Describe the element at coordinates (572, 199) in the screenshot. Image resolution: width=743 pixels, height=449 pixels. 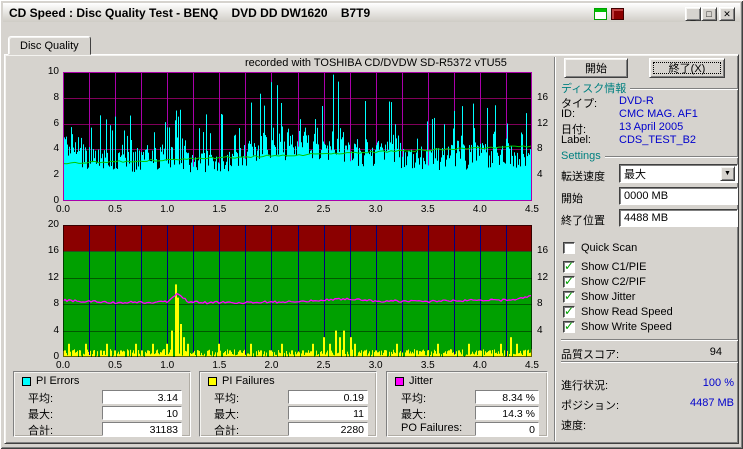
I see `start-position-label: 開始` at that location.